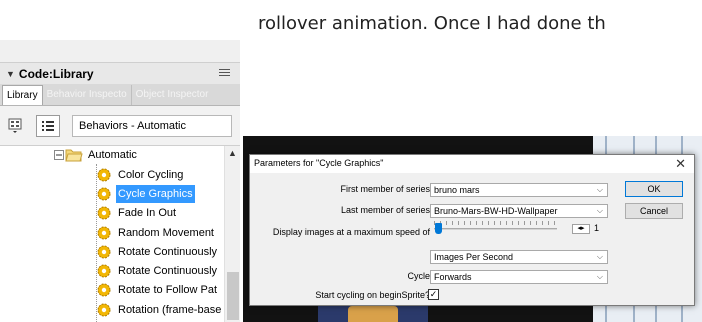 This screenshot has height=322, width=702. I want to click on tree-item-label: Cycle Graphics, so click(155, 194).